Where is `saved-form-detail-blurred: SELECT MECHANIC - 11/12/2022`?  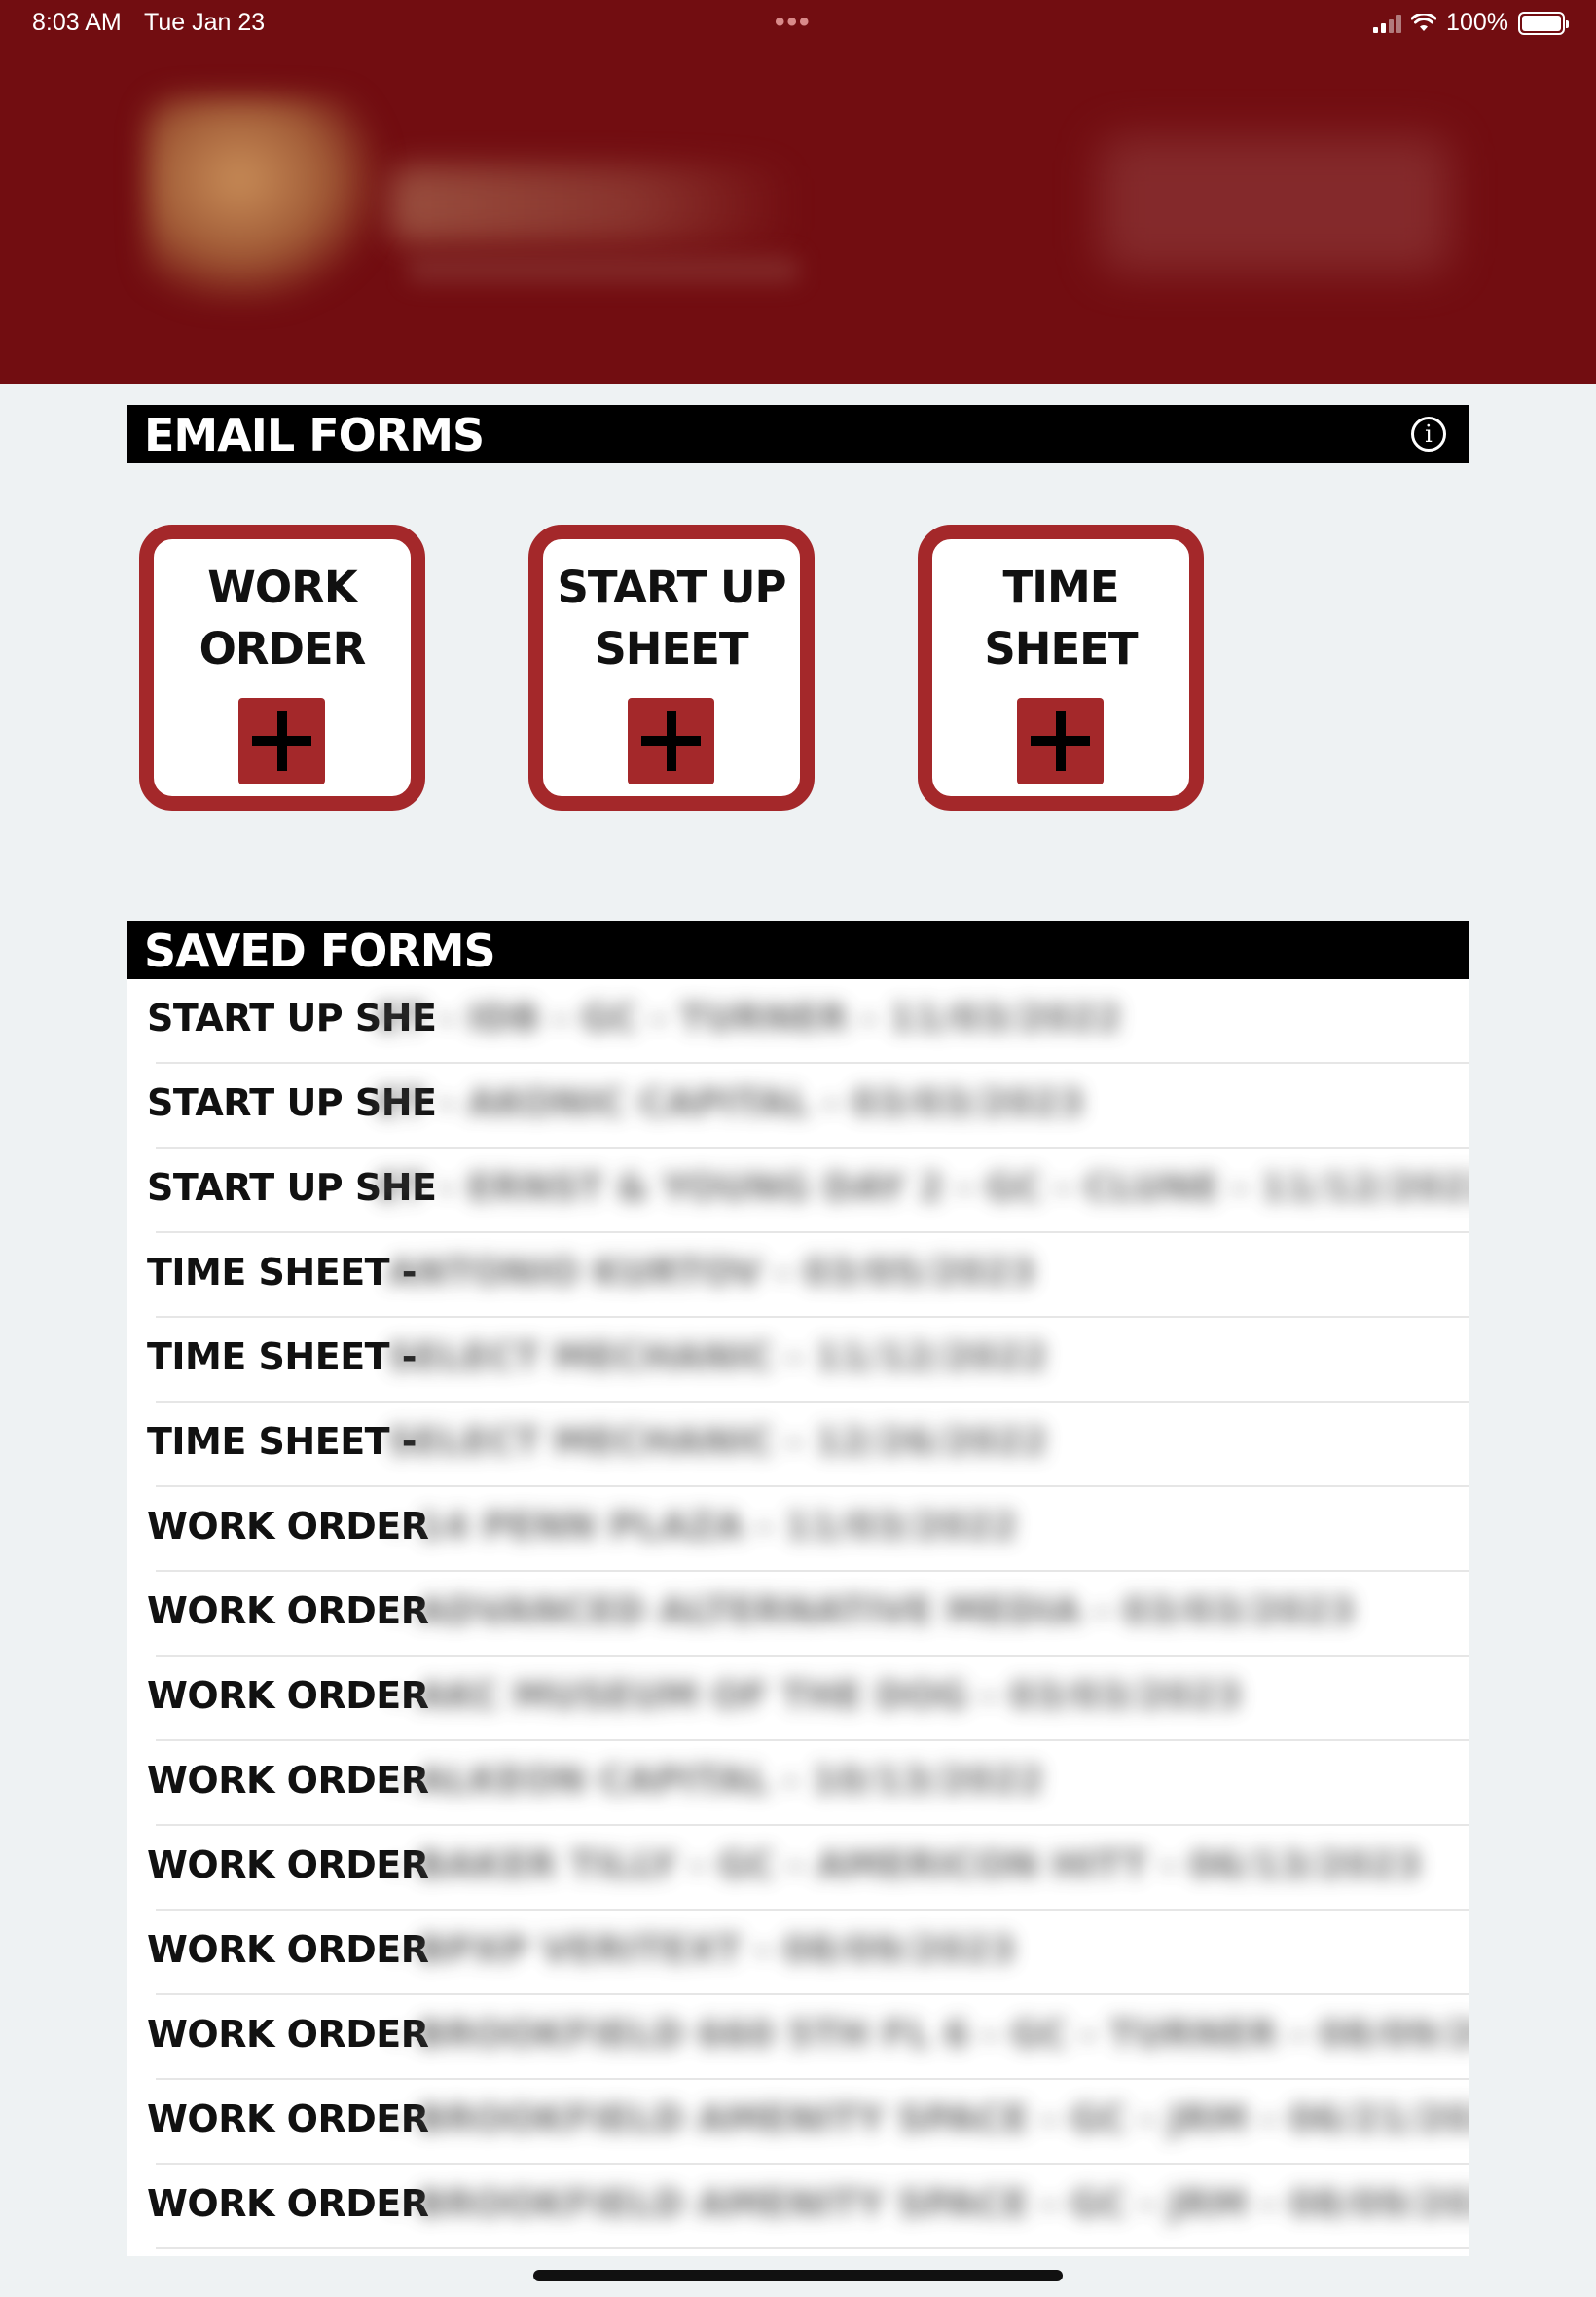 saved-form-detail-blurred: SELECT MECHANIC - 11/12/2022 is located at coordinates (717, 1356).